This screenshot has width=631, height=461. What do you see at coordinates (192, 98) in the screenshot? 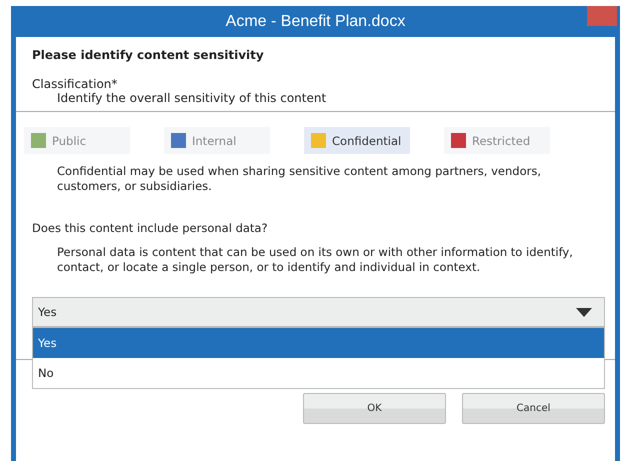
I see `classification-hint: Identify the overall sensitivity of this content` at bounding box center [192, 98].